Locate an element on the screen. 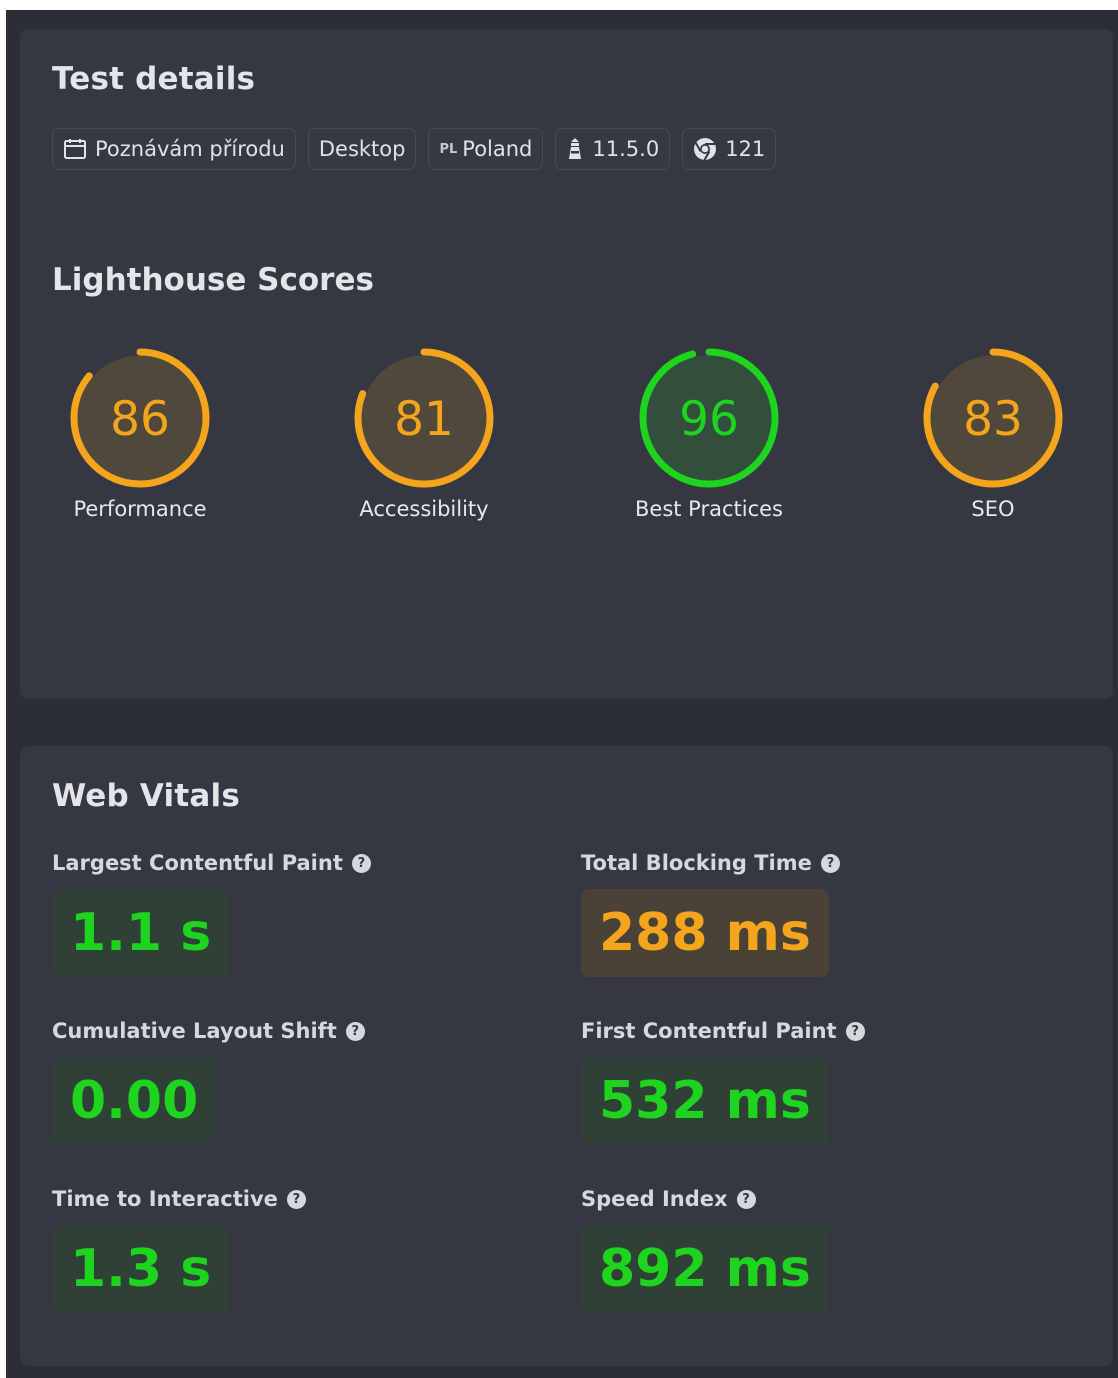 The image size is (1118, 1378). chrome-icon is located at coordinates (705, 149).